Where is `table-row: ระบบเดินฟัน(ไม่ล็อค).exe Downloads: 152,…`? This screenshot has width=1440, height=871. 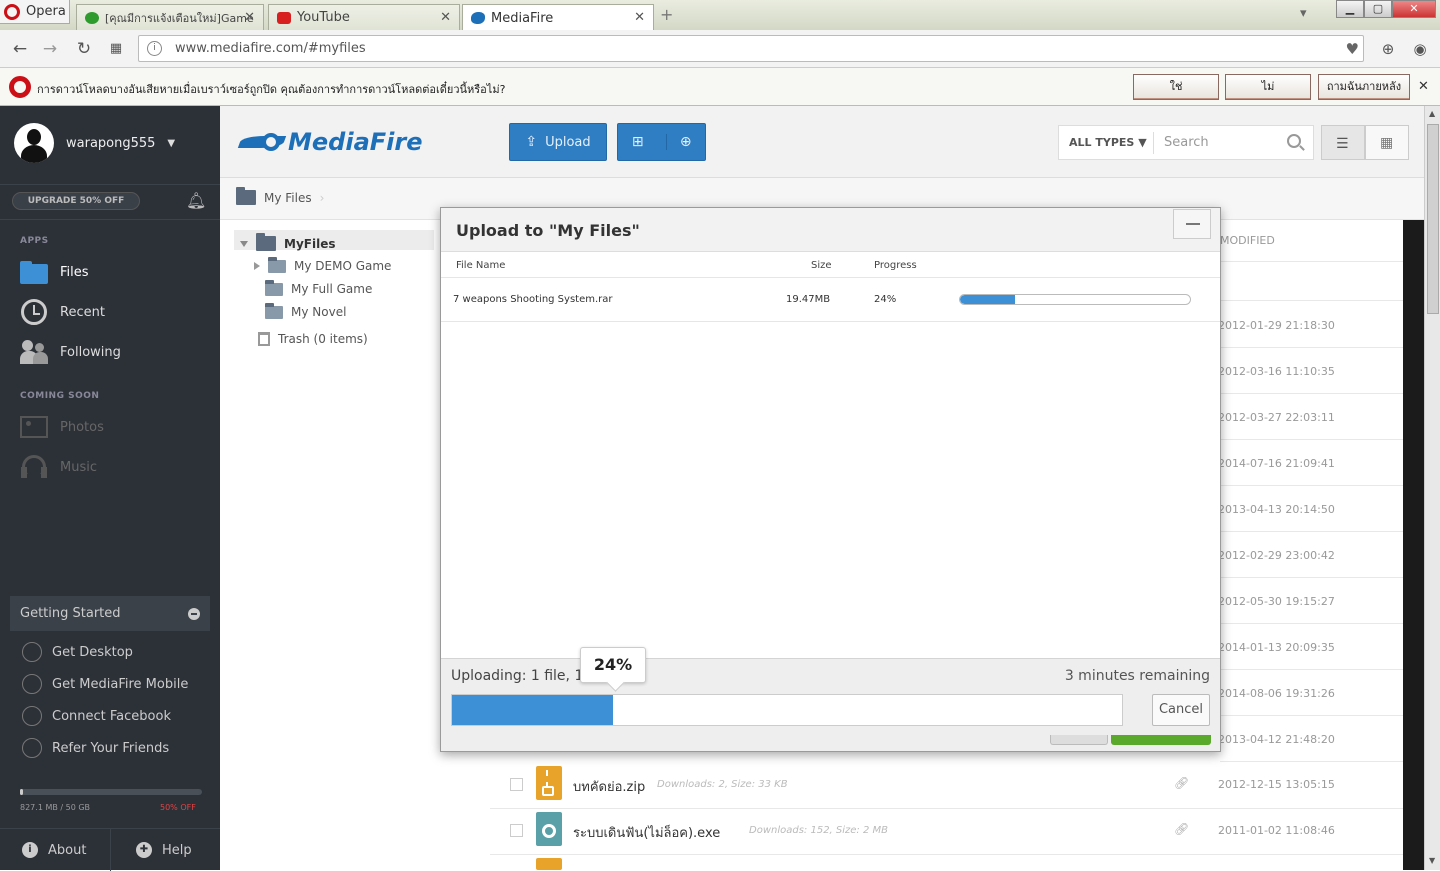 table-row: ระบบเดินฟัน(ไม่ล็อค).exe Downloads: 152,… is located at coordinates (957, 831).